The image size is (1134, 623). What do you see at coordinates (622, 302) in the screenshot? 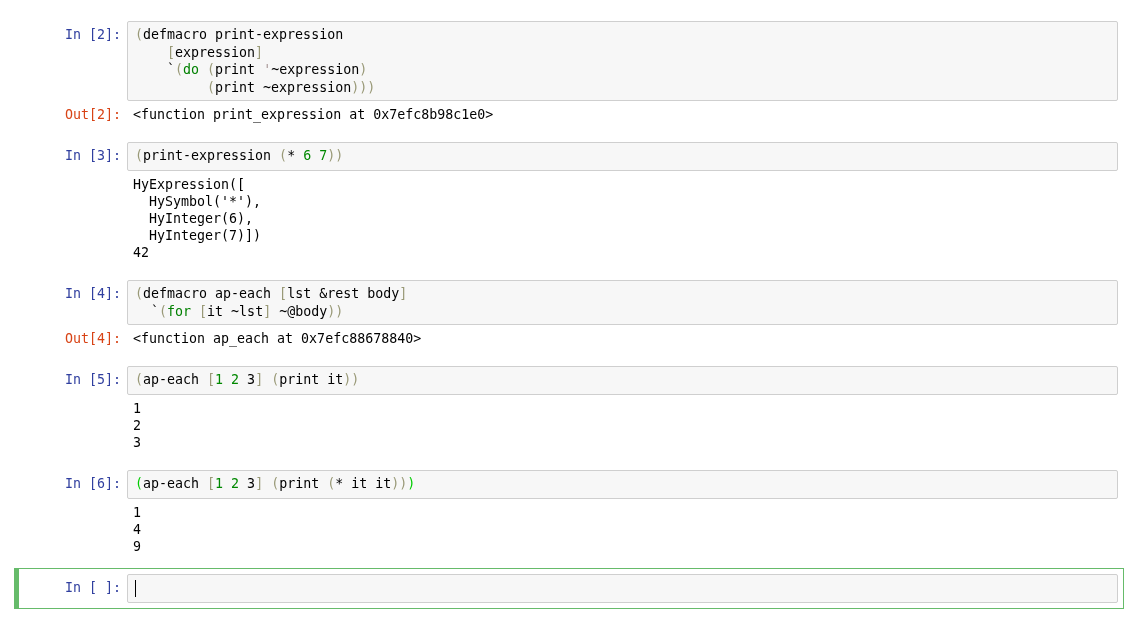
I see `code-input: (defmacro ap-each [lst &rest body] `(for [it ~lst] ~@body))` at bounding box center [622, 302].